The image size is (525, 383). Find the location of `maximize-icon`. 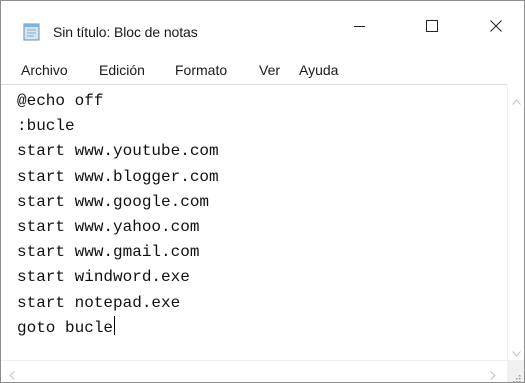

maximize-icon is located at coordinates (431, 28).